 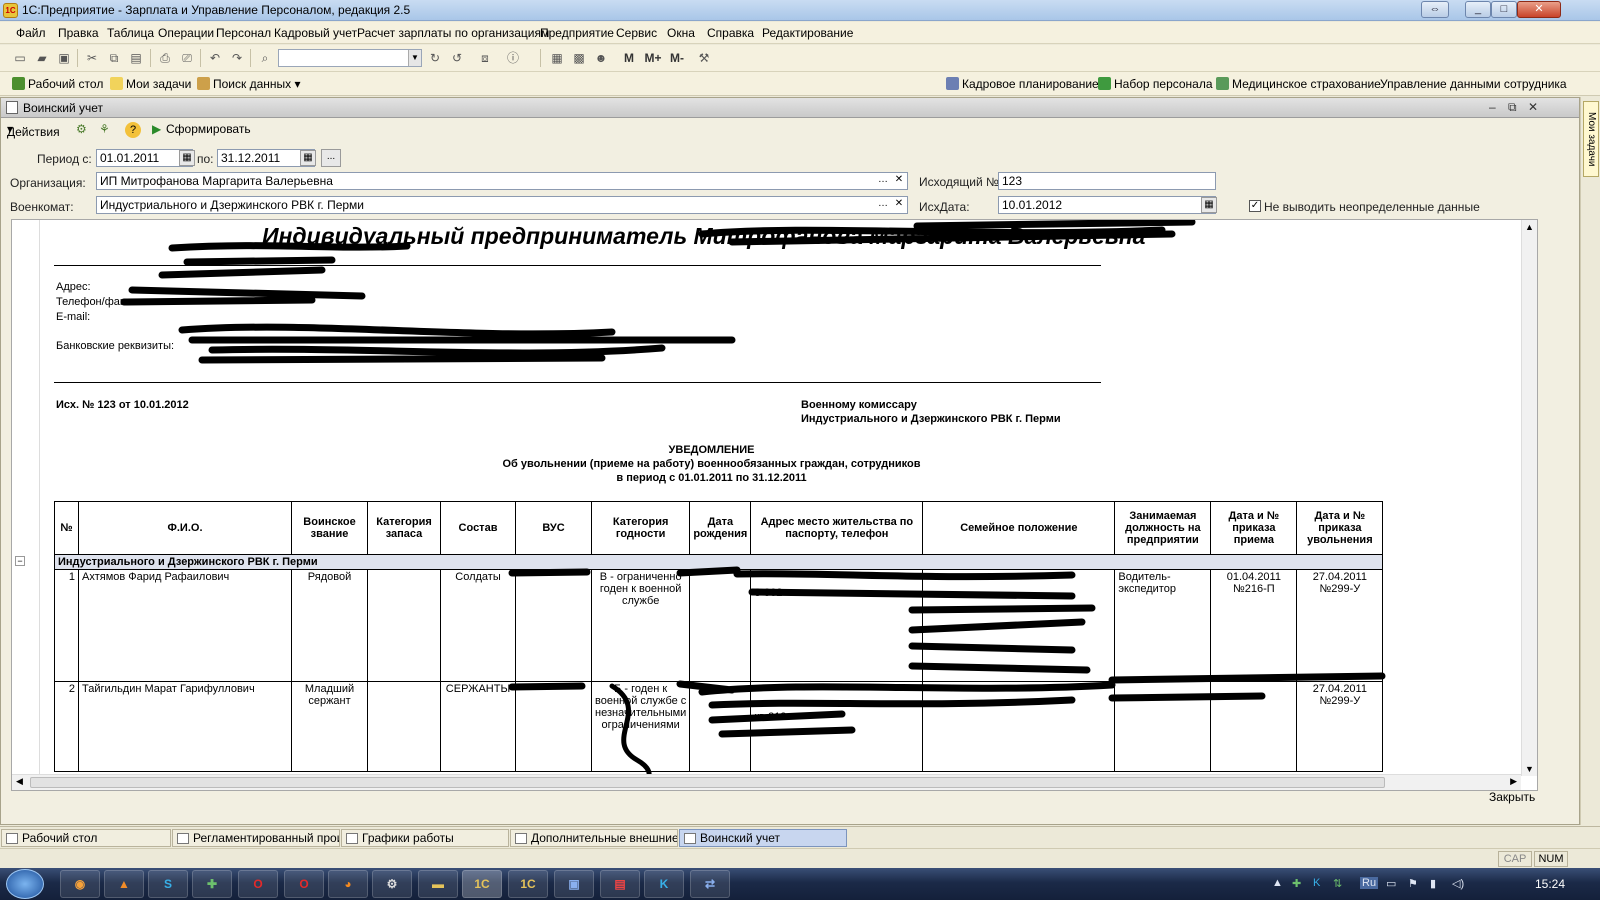 I want to click on menu-personnel: Персонал, so click(x=243, y=33).